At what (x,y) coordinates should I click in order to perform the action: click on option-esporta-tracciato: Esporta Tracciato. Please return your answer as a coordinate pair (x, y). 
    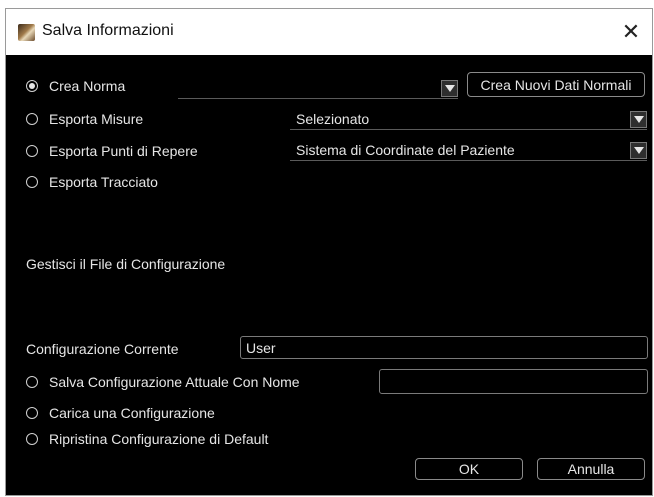
    Looking at the image, I should click on (92, 182).